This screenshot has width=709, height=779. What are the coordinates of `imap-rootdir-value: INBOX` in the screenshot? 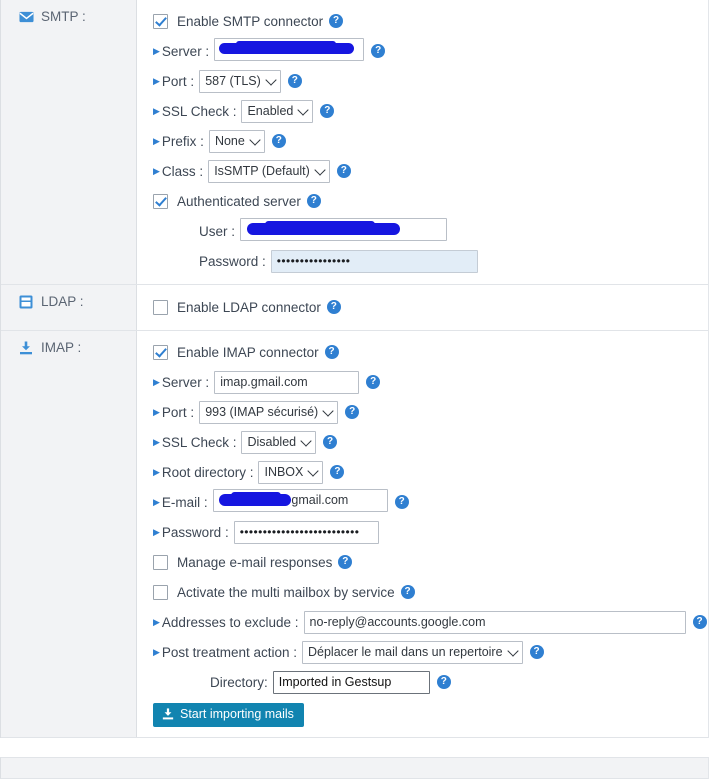 It's located at (284, 471).